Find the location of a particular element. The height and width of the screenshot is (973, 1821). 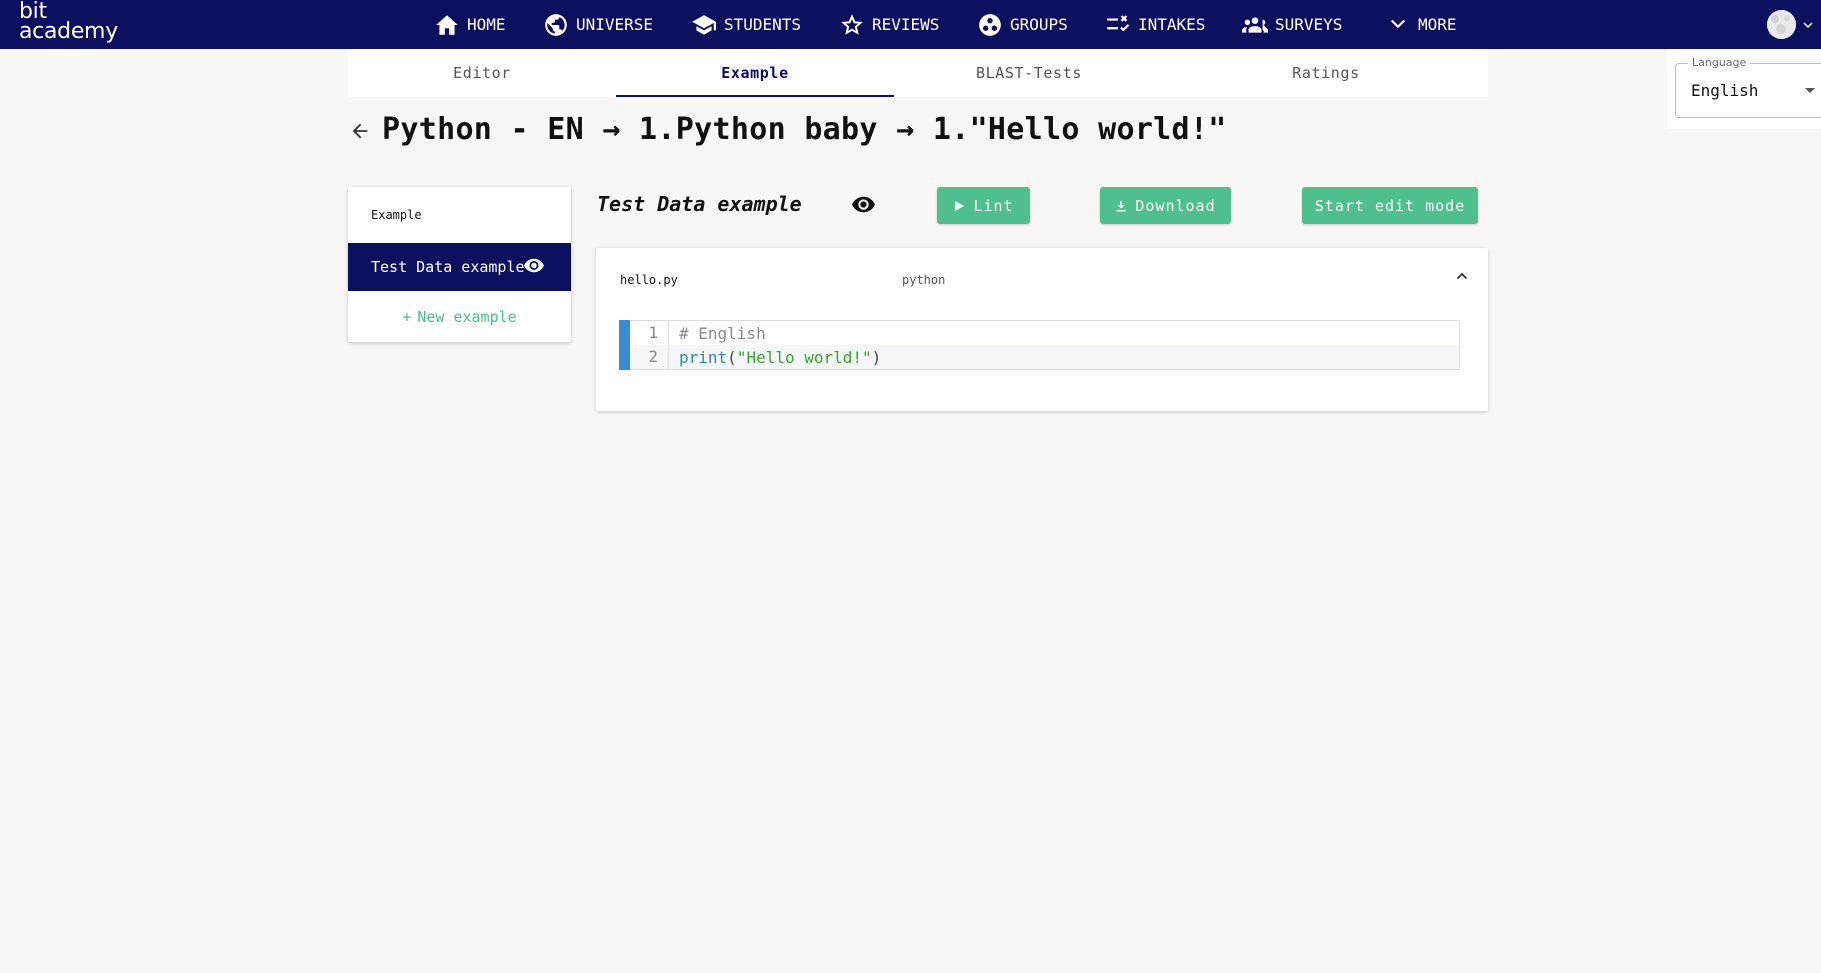

nav-reviews-label: REVIEWS is located at coordinates (906, 24).